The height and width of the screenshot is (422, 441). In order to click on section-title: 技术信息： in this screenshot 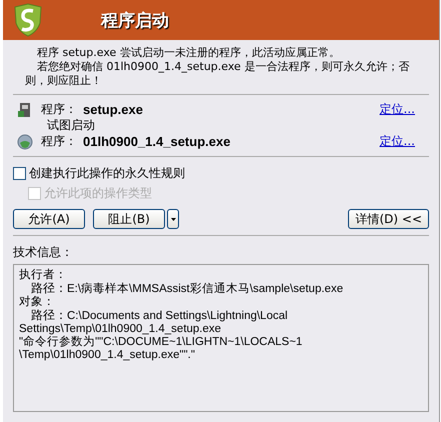, I will do `click(43, 252)`.